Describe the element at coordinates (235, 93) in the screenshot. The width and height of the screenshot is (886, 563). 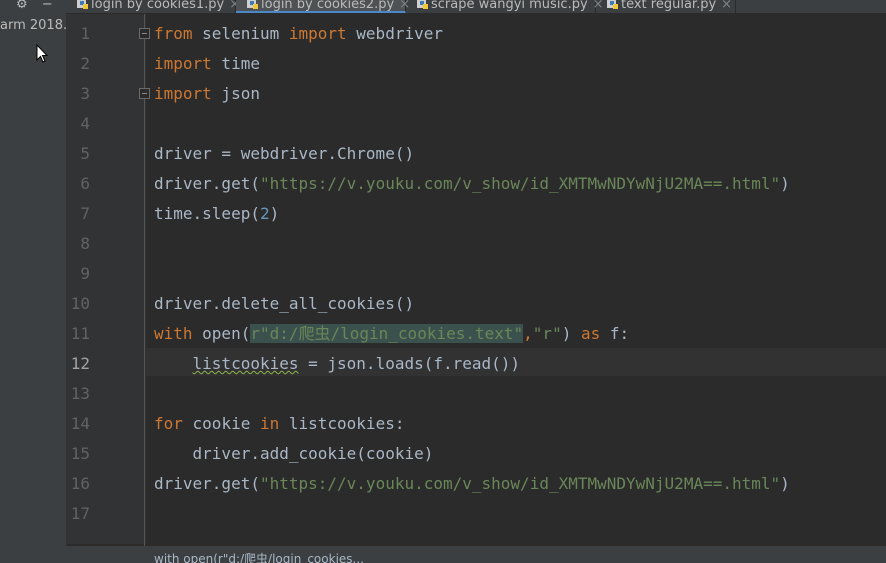
I see `code-token: json` at that location.